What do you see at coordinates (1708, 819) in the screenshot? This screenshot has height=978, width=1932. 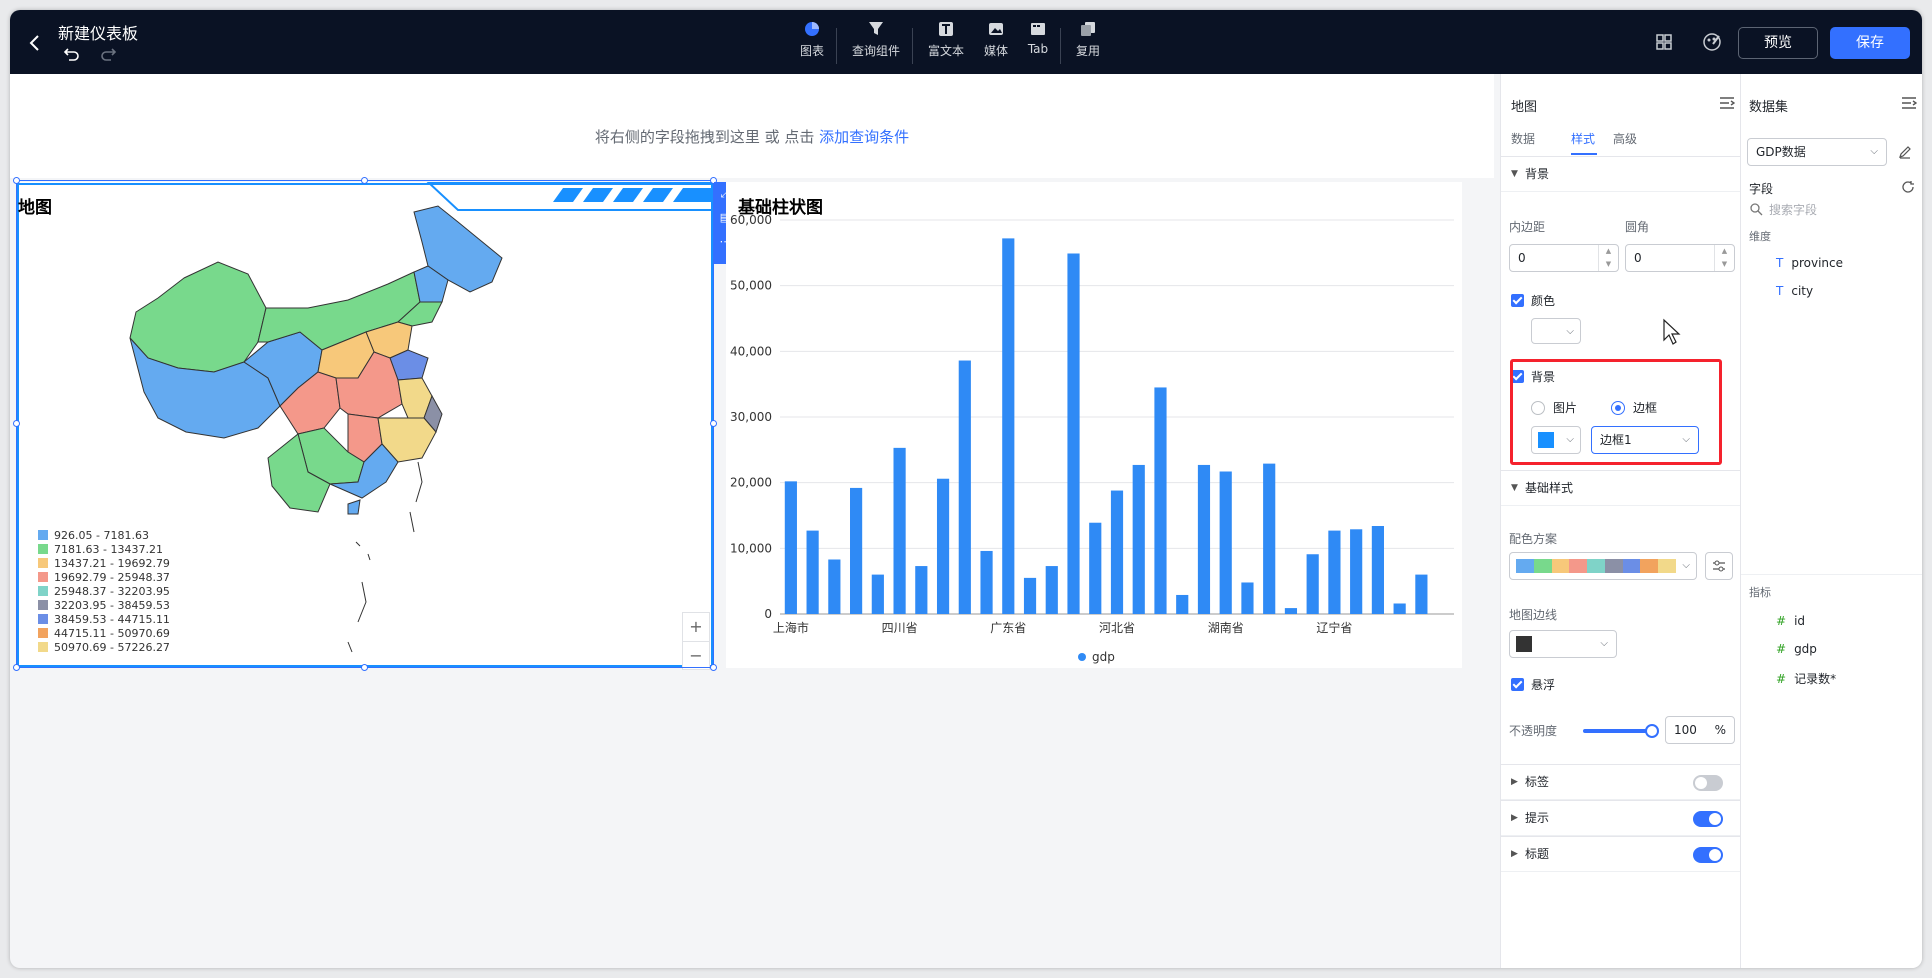 I see `tooltip-toggle` at bounding box center [1708, 819].